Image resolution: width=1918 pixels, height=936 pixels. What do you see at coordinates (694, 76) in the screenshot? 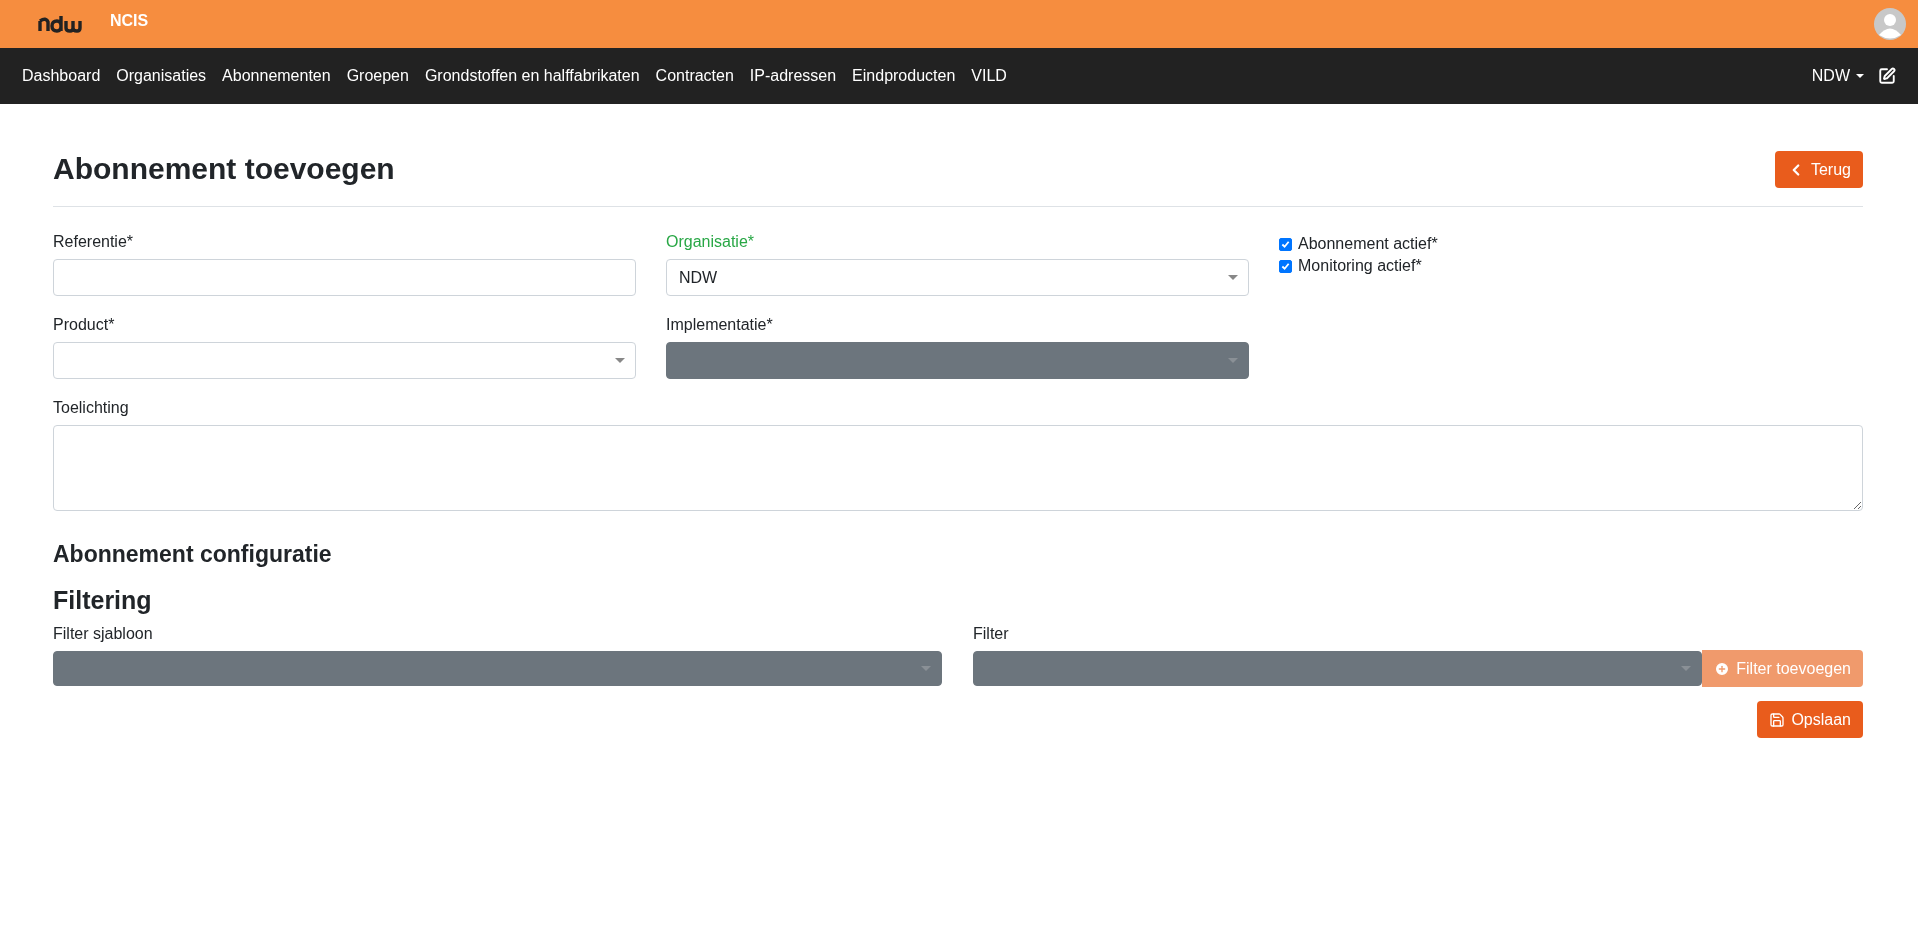
I see `nav-link: Contracten` at bounding box center [694, 76].